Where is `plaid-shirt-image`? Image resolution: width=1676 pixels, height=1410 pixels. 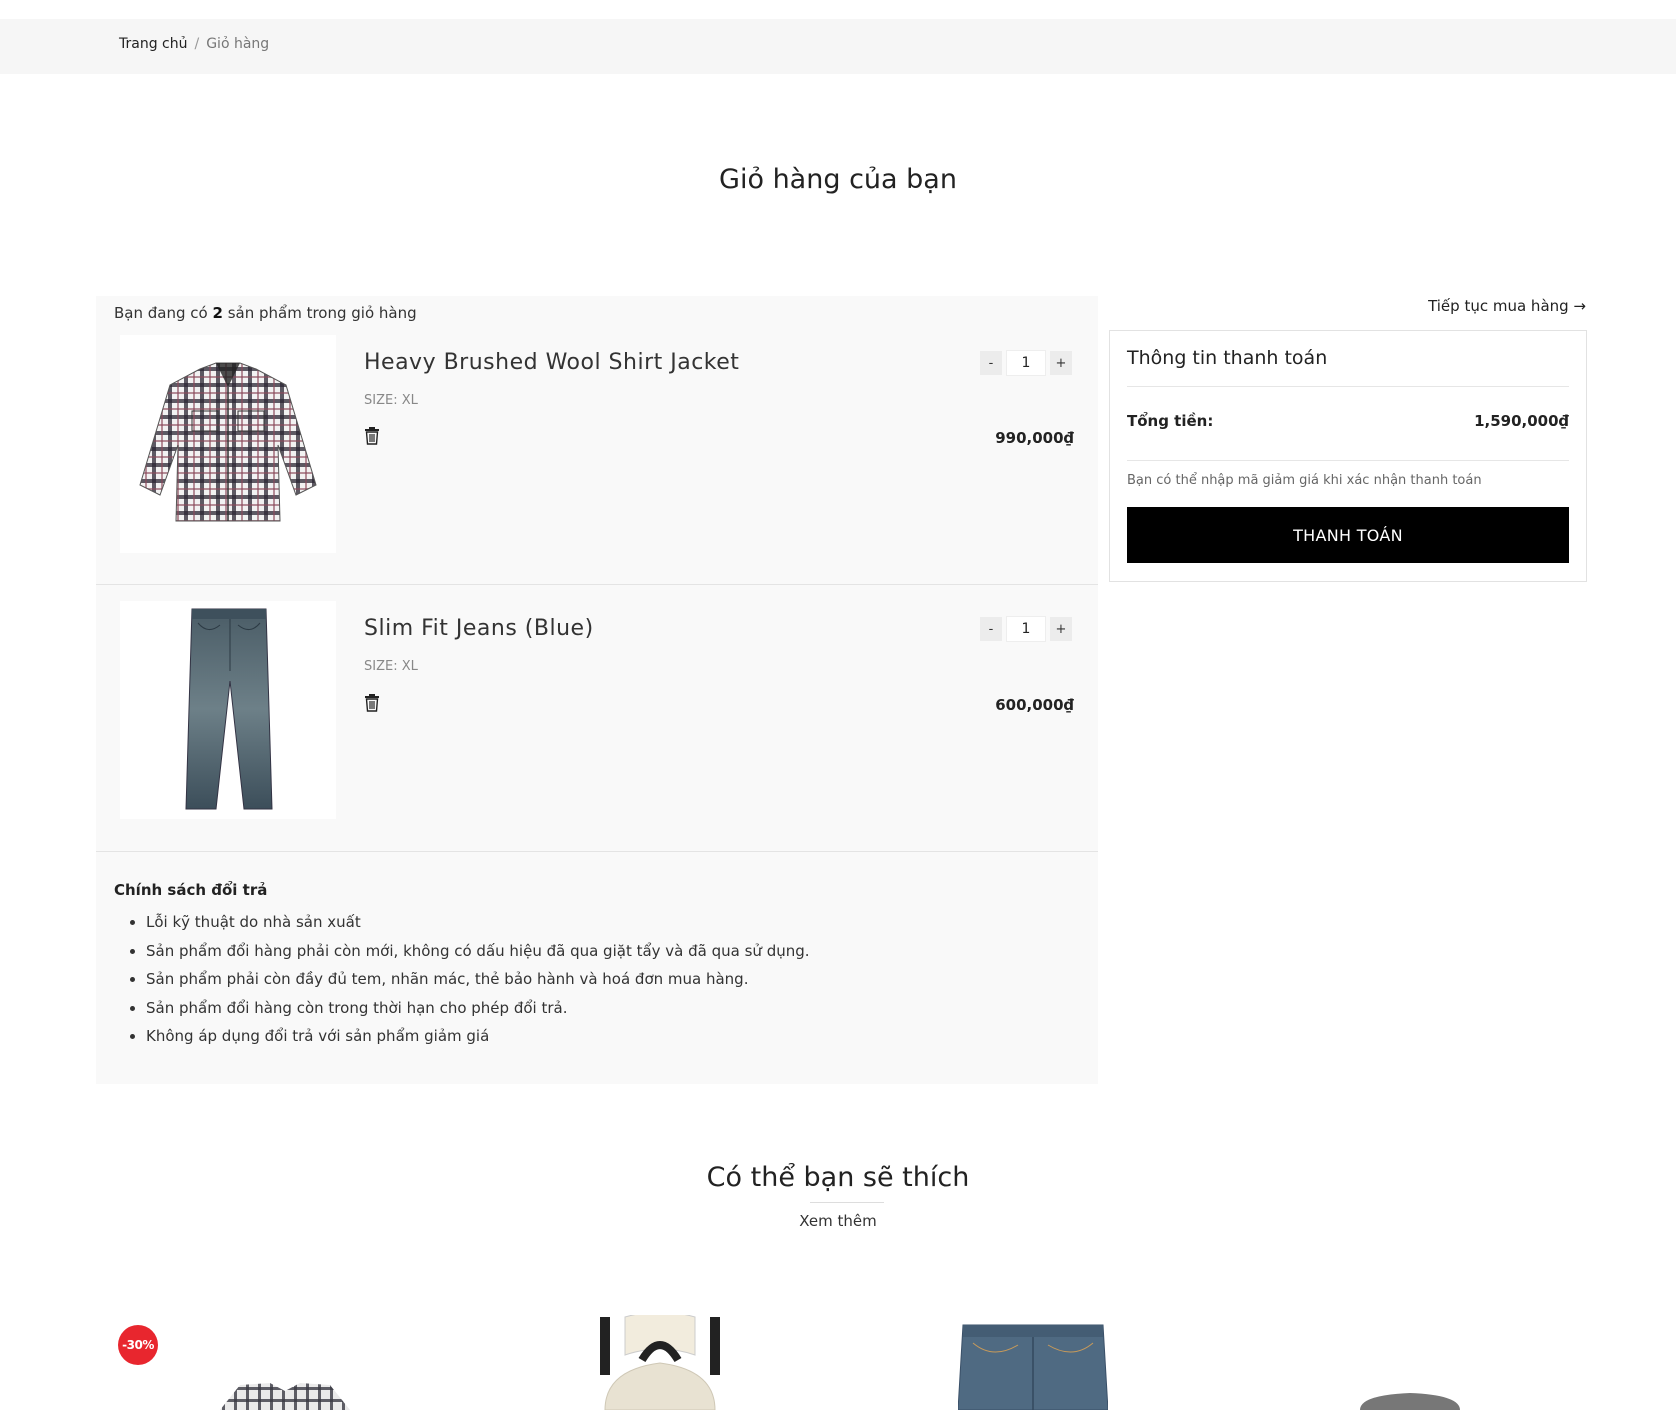
plaid-shirt-image is located at coordinates (285, 1362).